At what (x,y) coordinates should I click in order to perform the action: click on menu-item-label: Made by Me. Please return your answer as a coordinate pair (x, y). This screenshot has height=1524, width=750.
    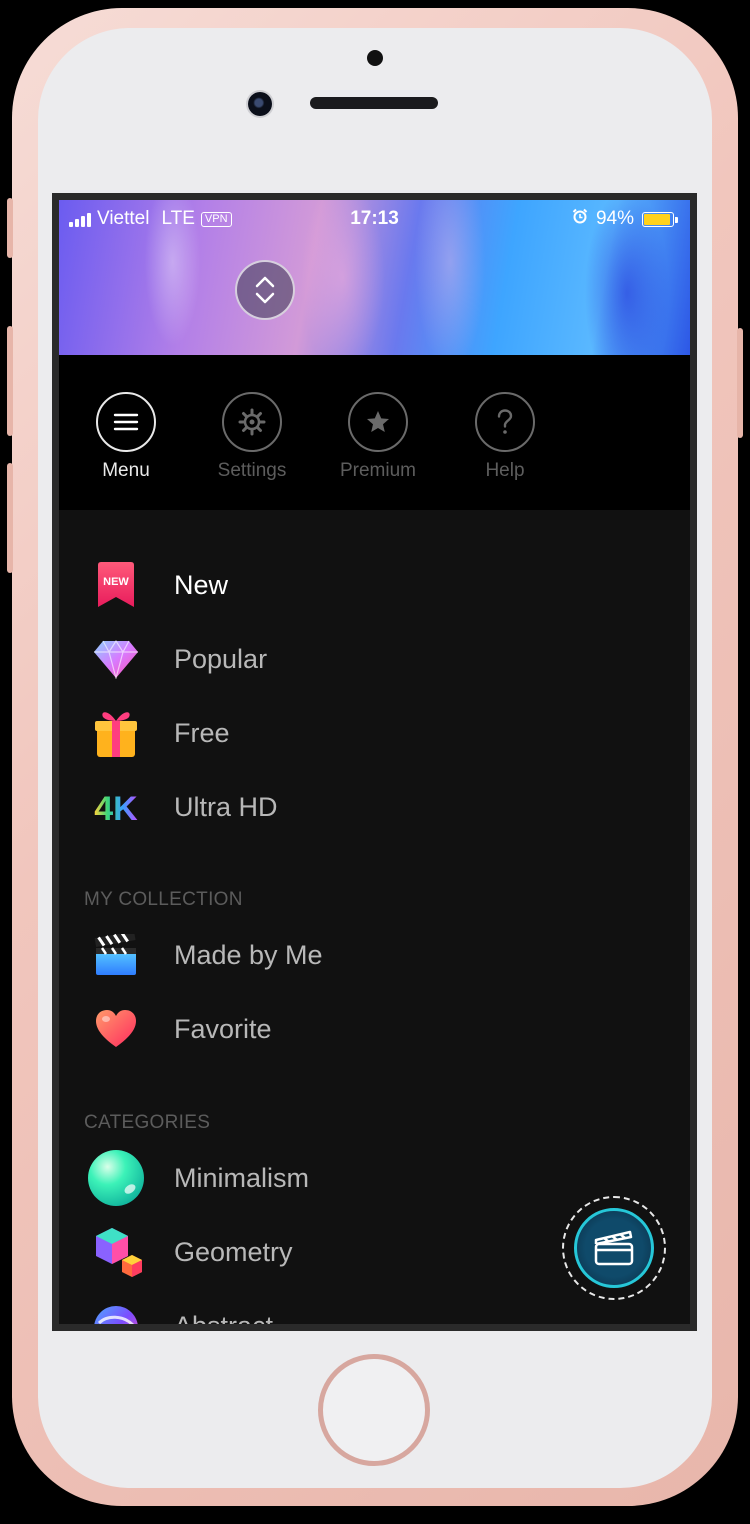
    Looking at the image, I should click on (248, 954).